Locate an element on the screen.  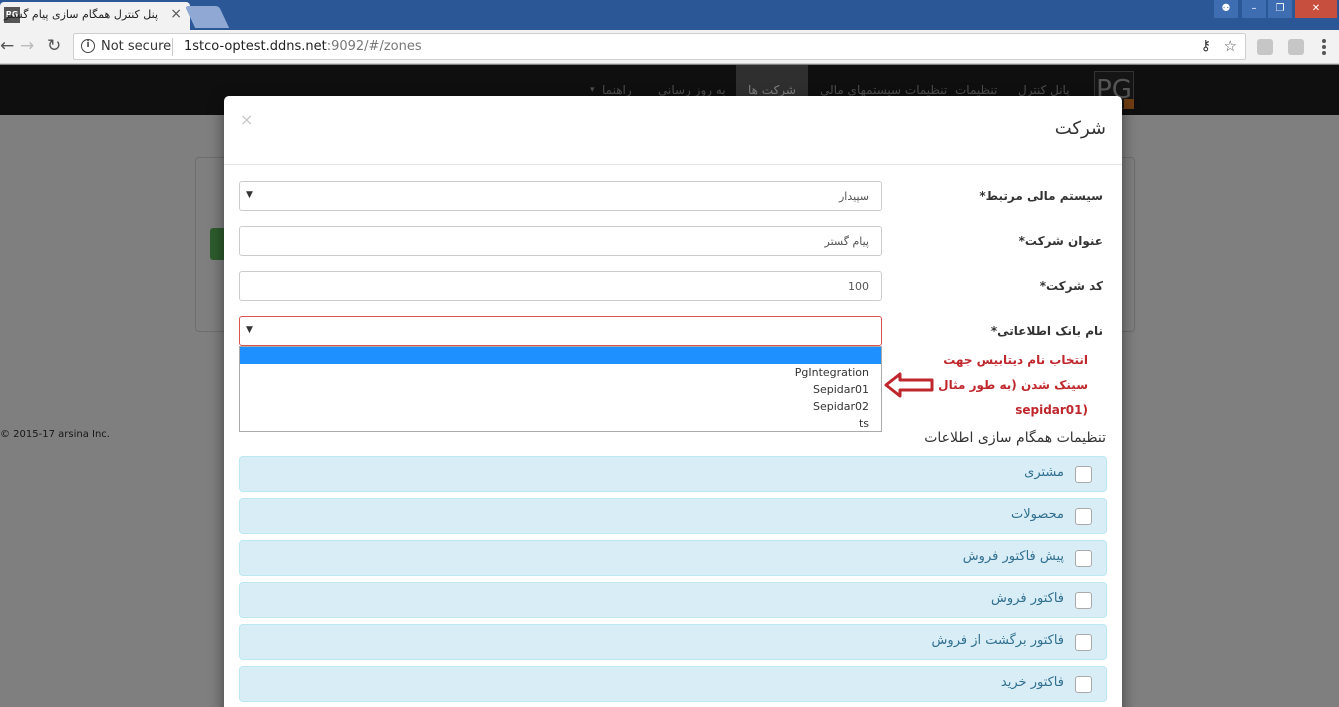
dropdown-option: Sepidar02 is located at coordinates (560, 406).